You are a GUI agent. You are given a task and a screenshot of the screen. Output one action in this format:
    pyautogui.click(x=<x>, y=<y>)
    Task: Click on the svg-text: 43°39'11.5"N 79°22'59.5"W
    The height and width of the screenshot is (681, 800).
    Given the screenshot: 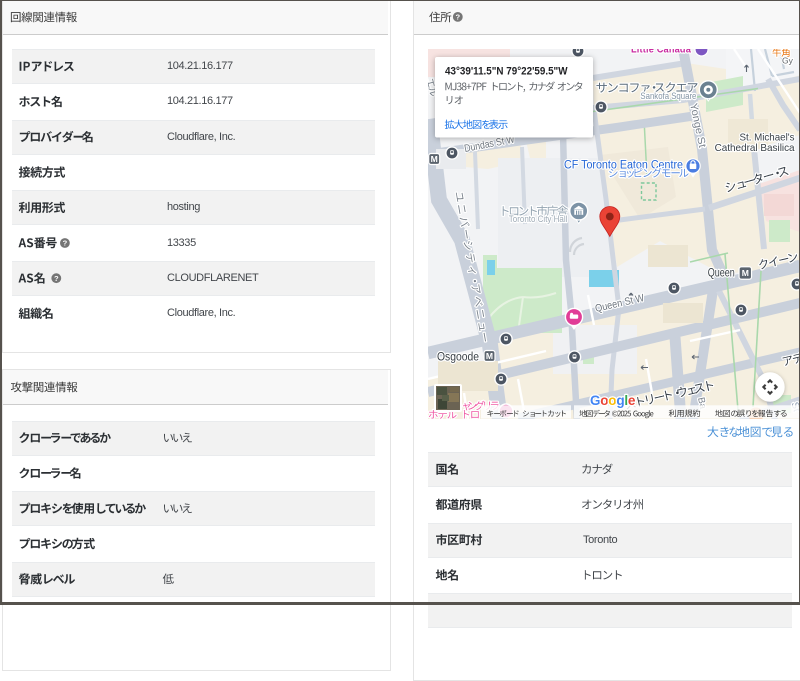 What is the action you would take?
    pyautogui.click(x=506, y=72)
    